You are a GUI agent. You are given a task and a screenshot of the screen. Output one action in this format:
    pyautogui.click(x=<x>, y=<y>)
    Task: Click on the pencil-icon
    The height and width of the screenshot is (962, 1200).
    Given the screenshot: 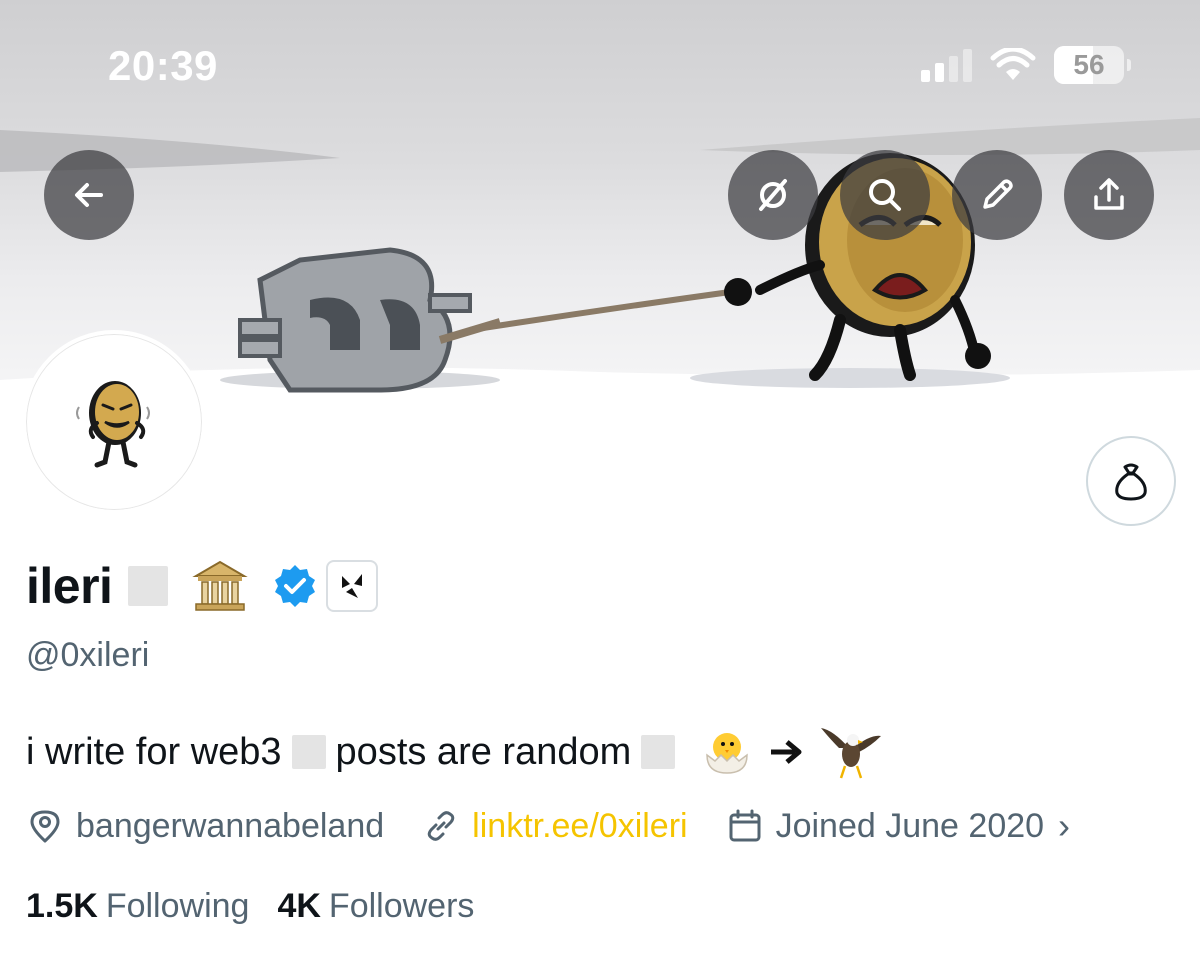 What is the action you would take?
    pyautogui.click(x=998, y=194)
    